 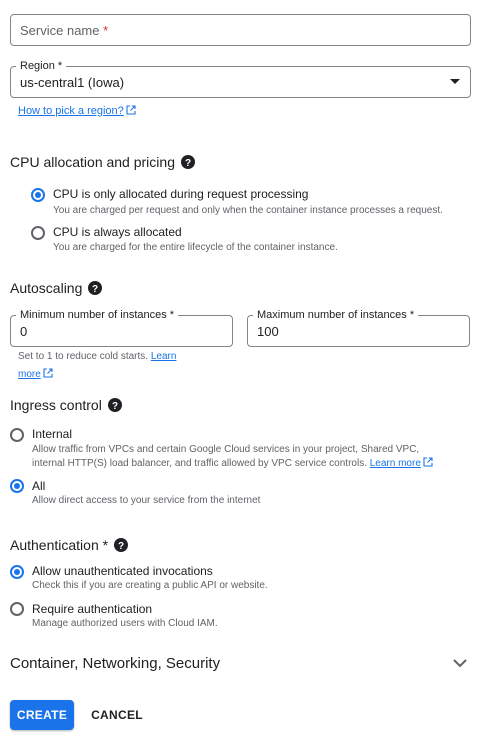 What do you see at coordinates (455, 81) in the screenshot?
I see `dropdown-arrow-icon` at bounding box center [455, 81].